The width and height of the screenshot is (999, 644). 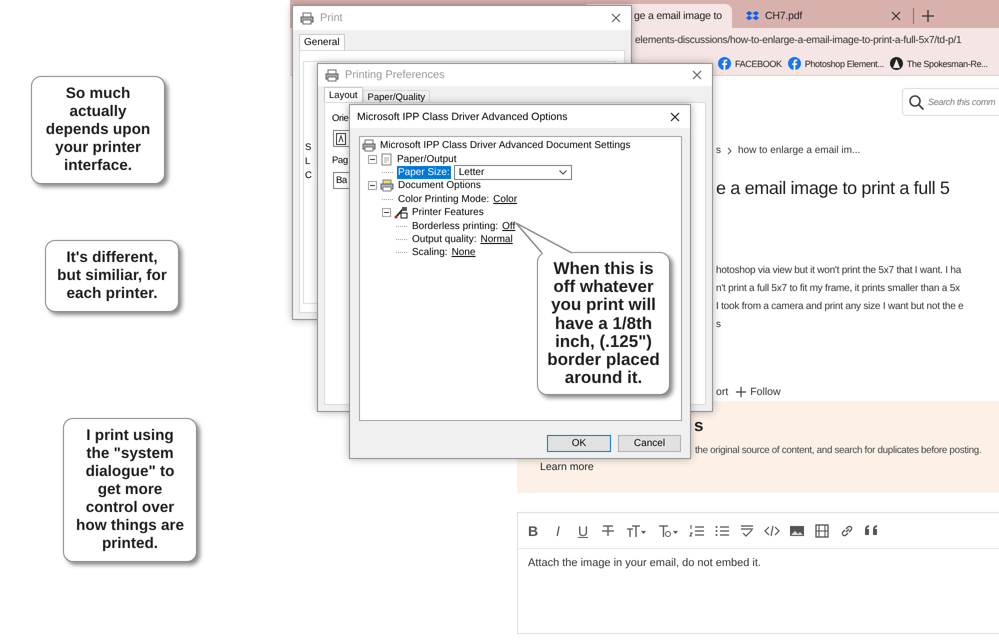 I want to click on post-title: e a email image to print a full 5, so click(x=833, y=188).